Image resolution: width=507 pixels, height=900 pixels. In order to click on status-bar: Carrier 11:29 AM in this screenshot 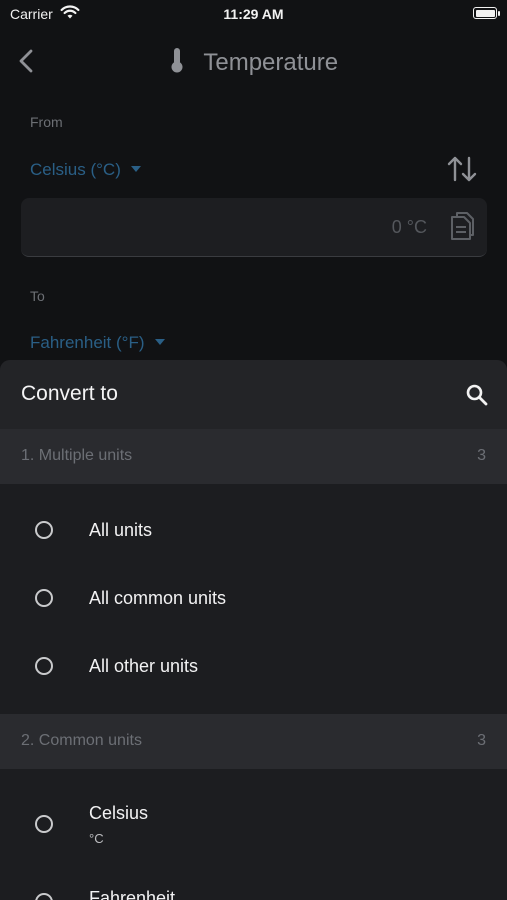, I will do `click(253, 15)`.